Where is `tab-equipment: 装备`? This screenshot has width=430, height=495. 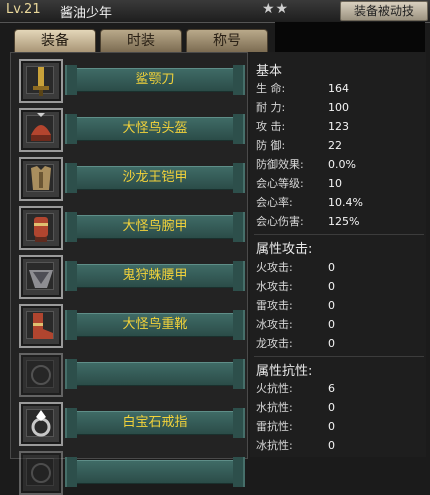
tab-equipment: 装备 is located at coordinates (55, 40).